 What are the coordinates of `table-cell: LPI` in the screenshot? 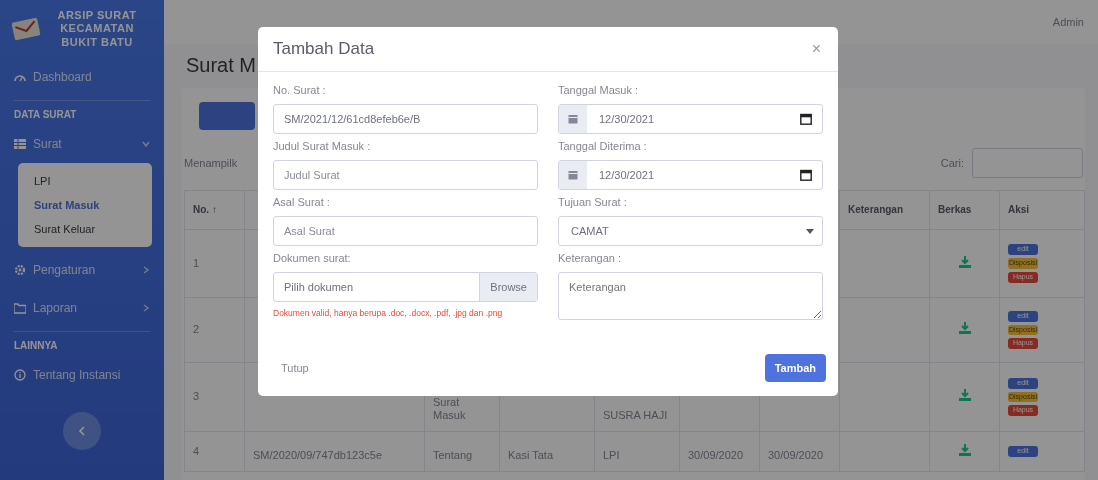 It's located at (637, 451).